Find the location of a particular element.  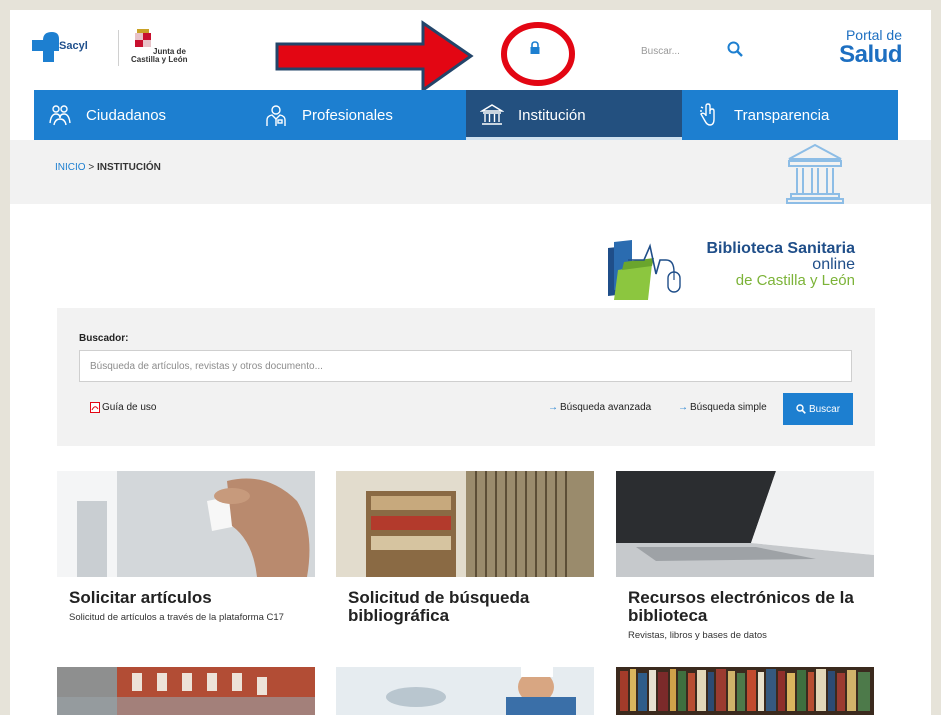

nav-item-institucion: Institución is located at coordinates (574, 115).